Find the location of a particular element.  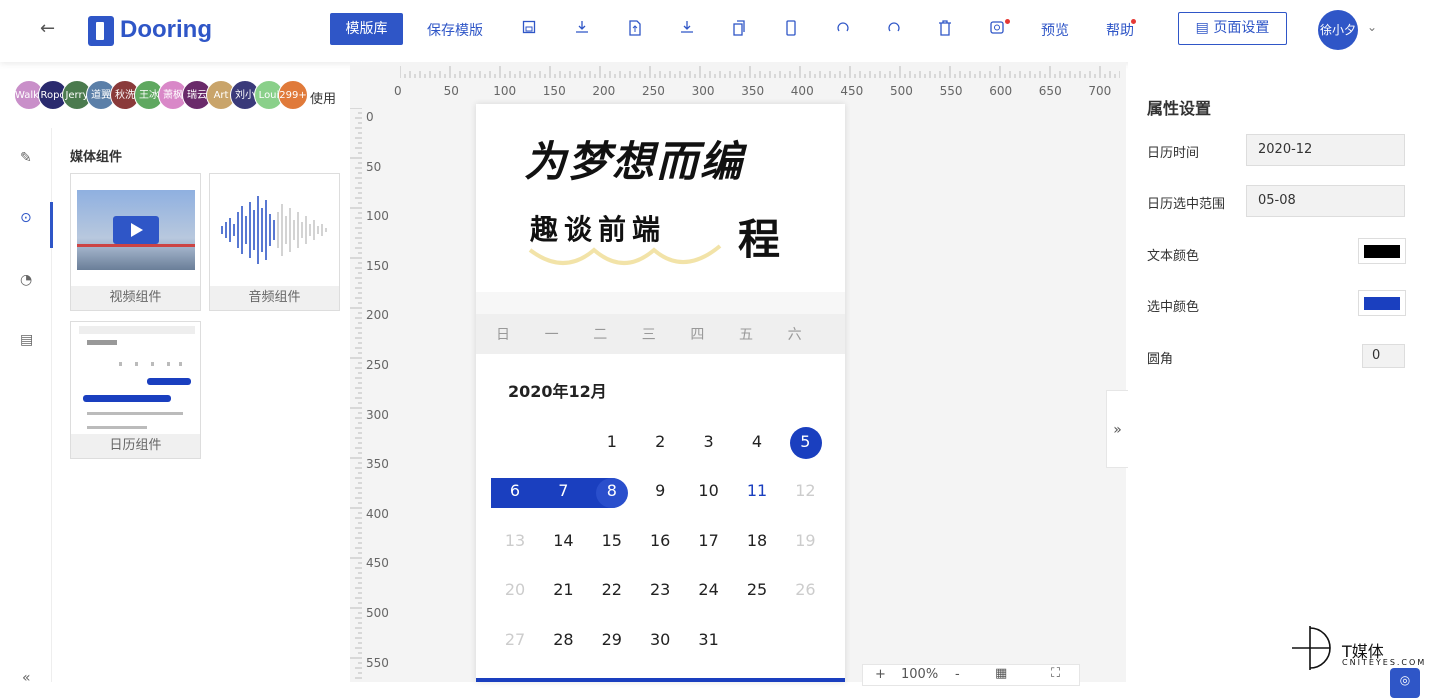

text-color-swatch is located at coordinates (1382, 251).